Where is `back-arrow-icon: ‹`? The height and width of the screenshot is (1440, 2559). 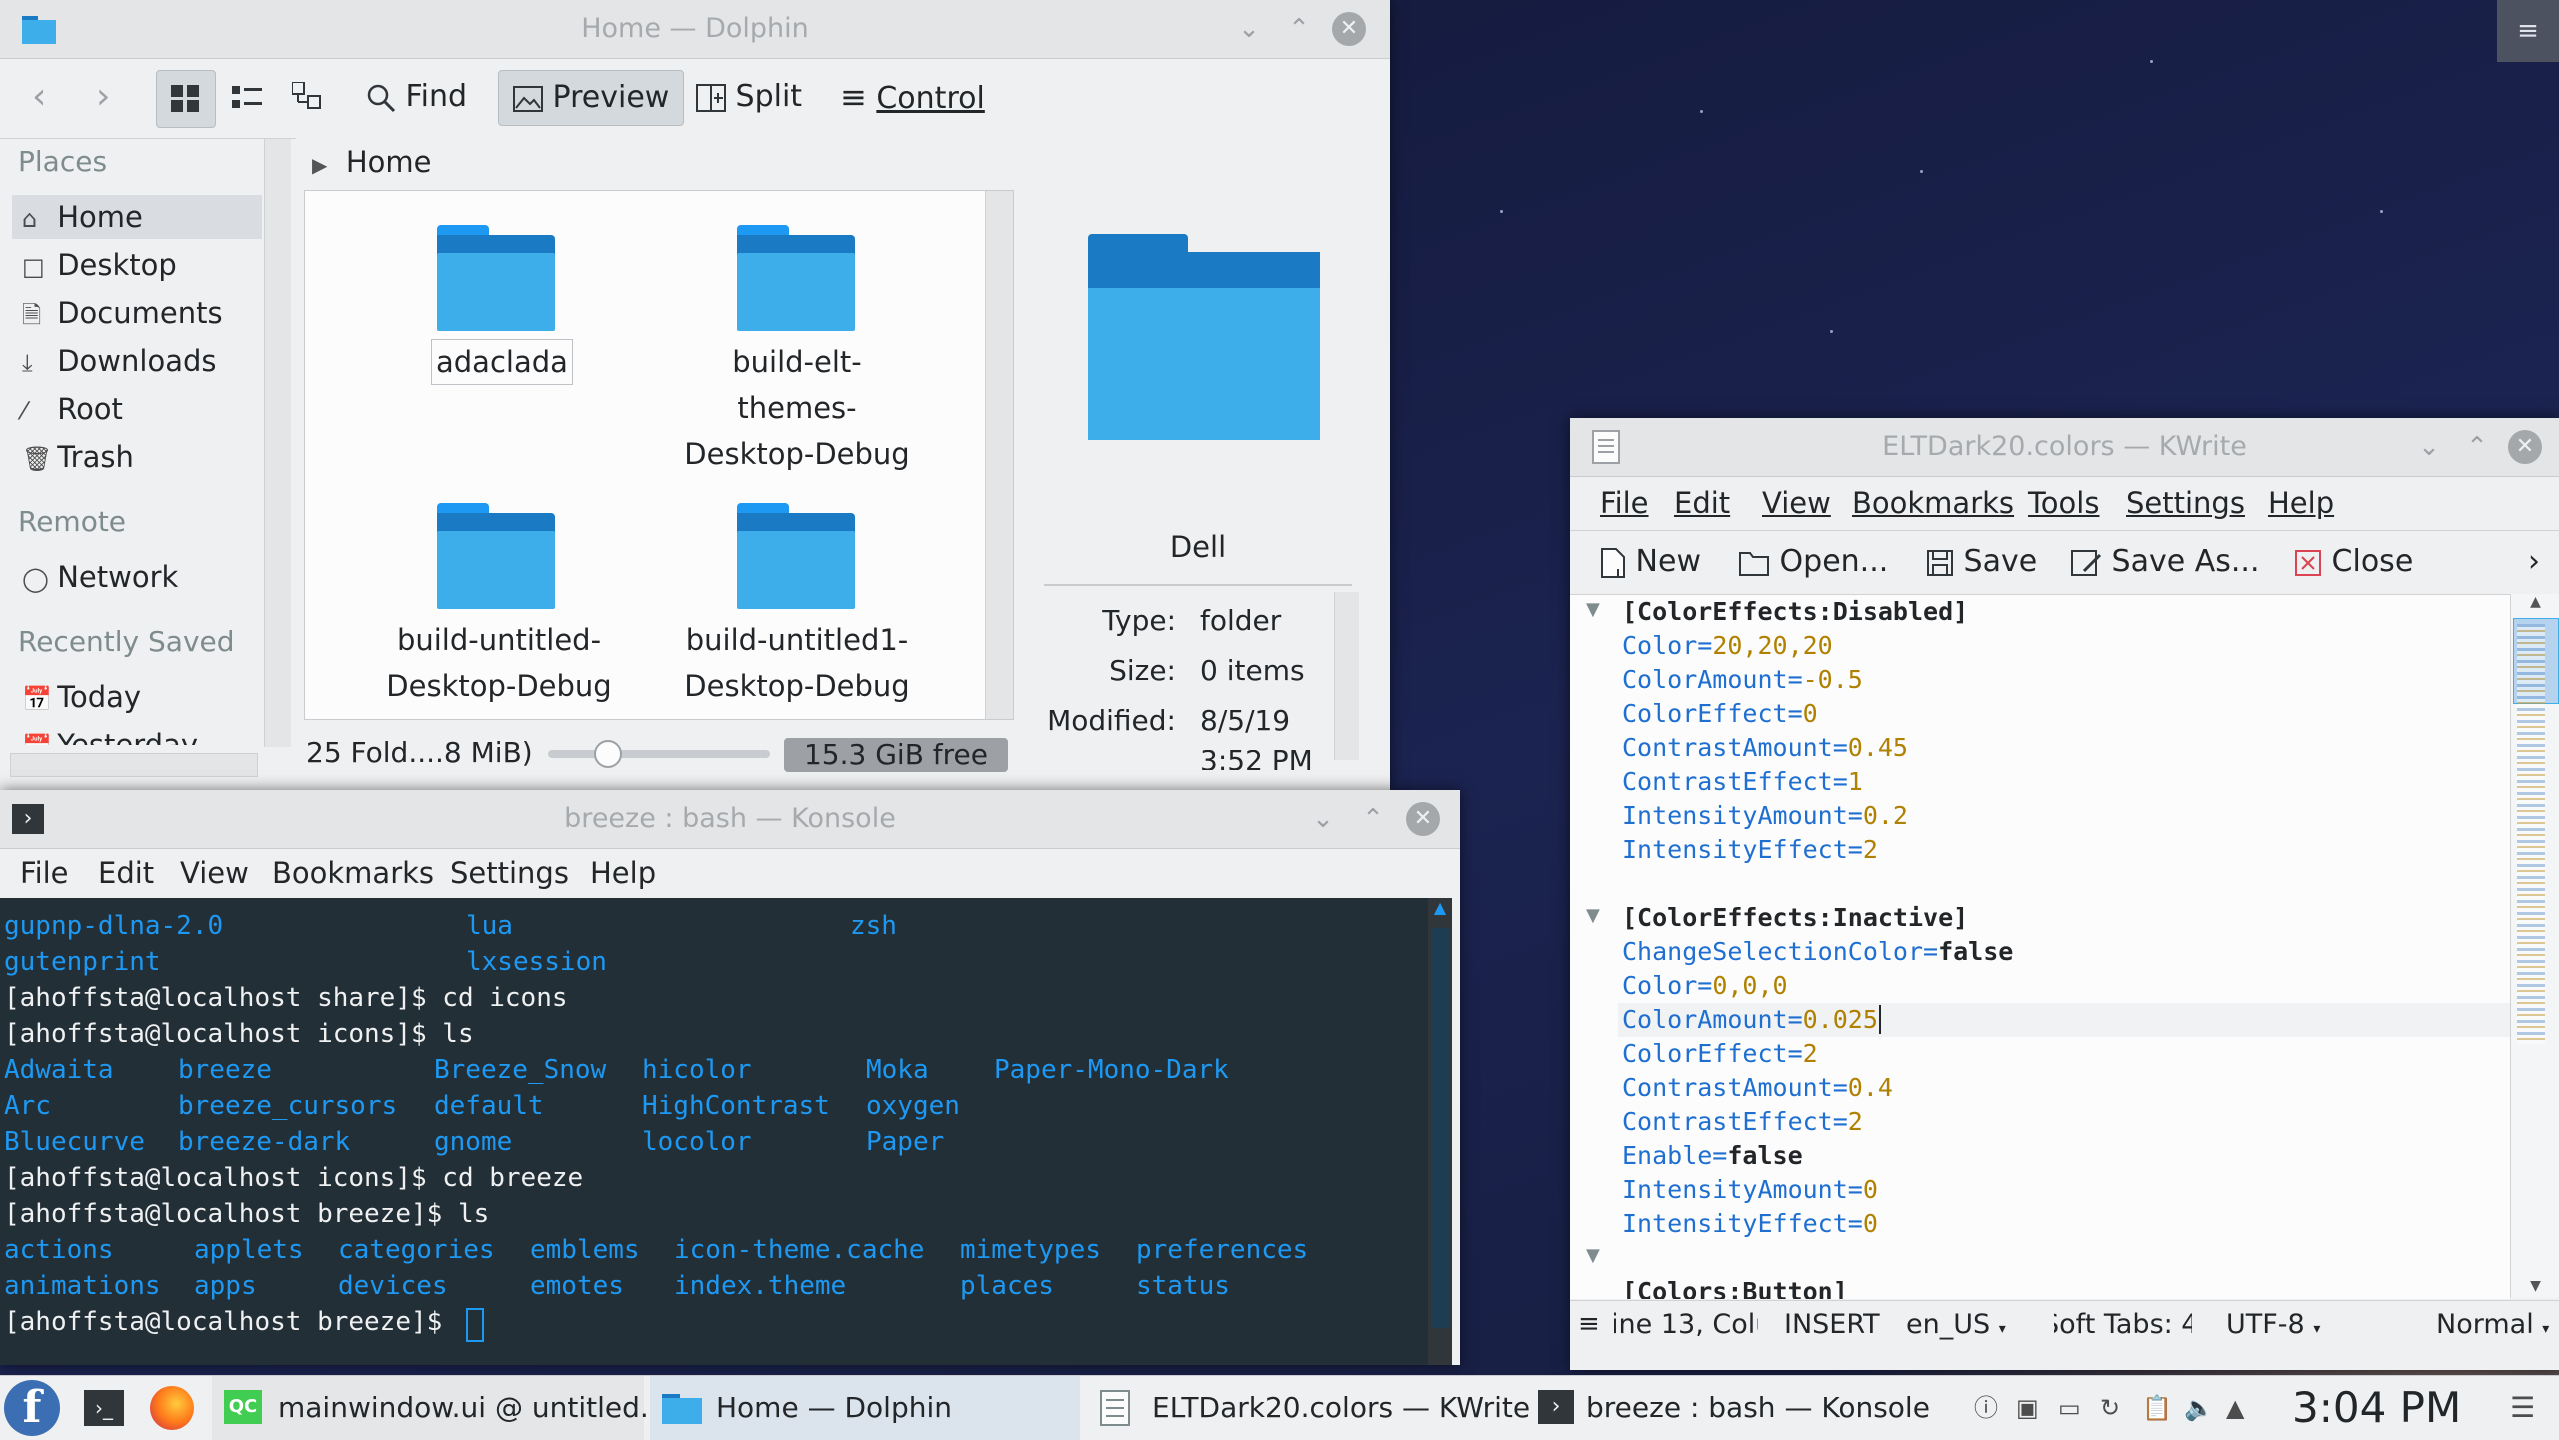
back-arrow-icon: ‹ is located at coordinates (39, 97).